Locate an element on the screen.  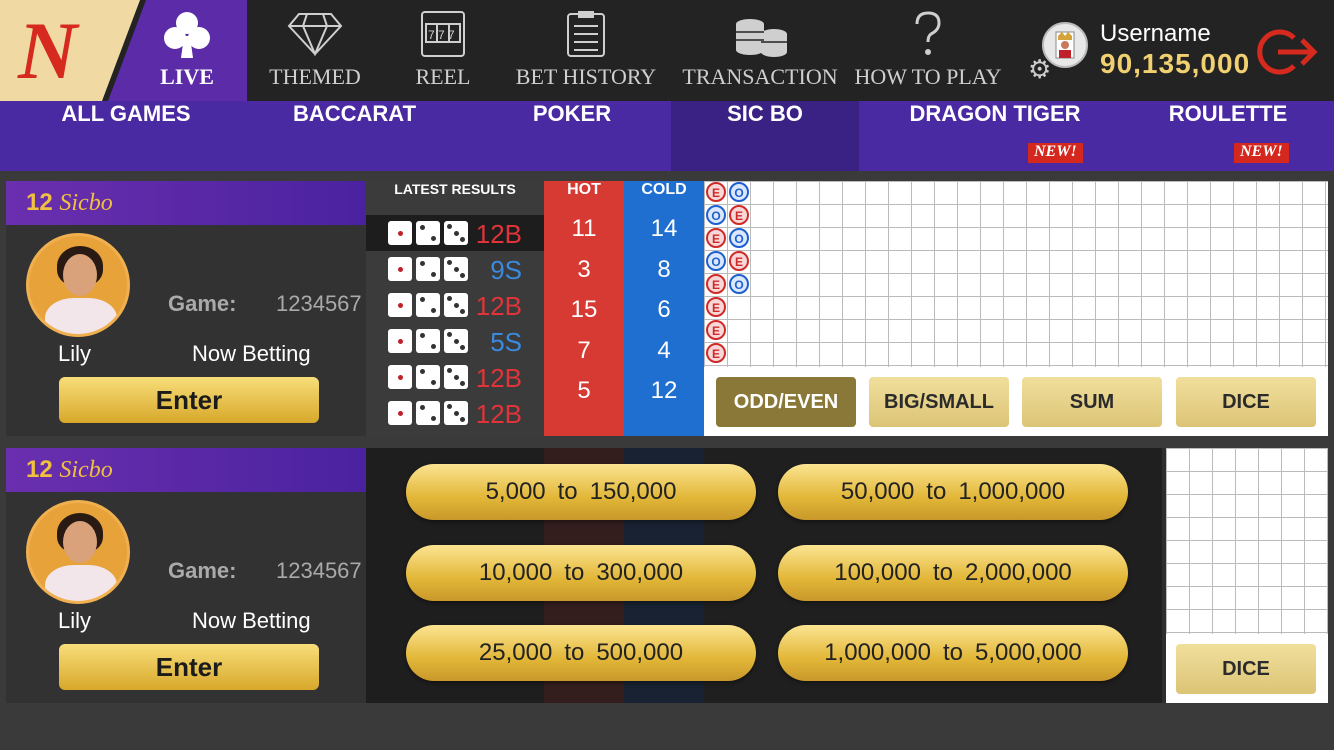
category-dragon-tiger-label: DRAGON TIGER is located at coordinates (995, 113).